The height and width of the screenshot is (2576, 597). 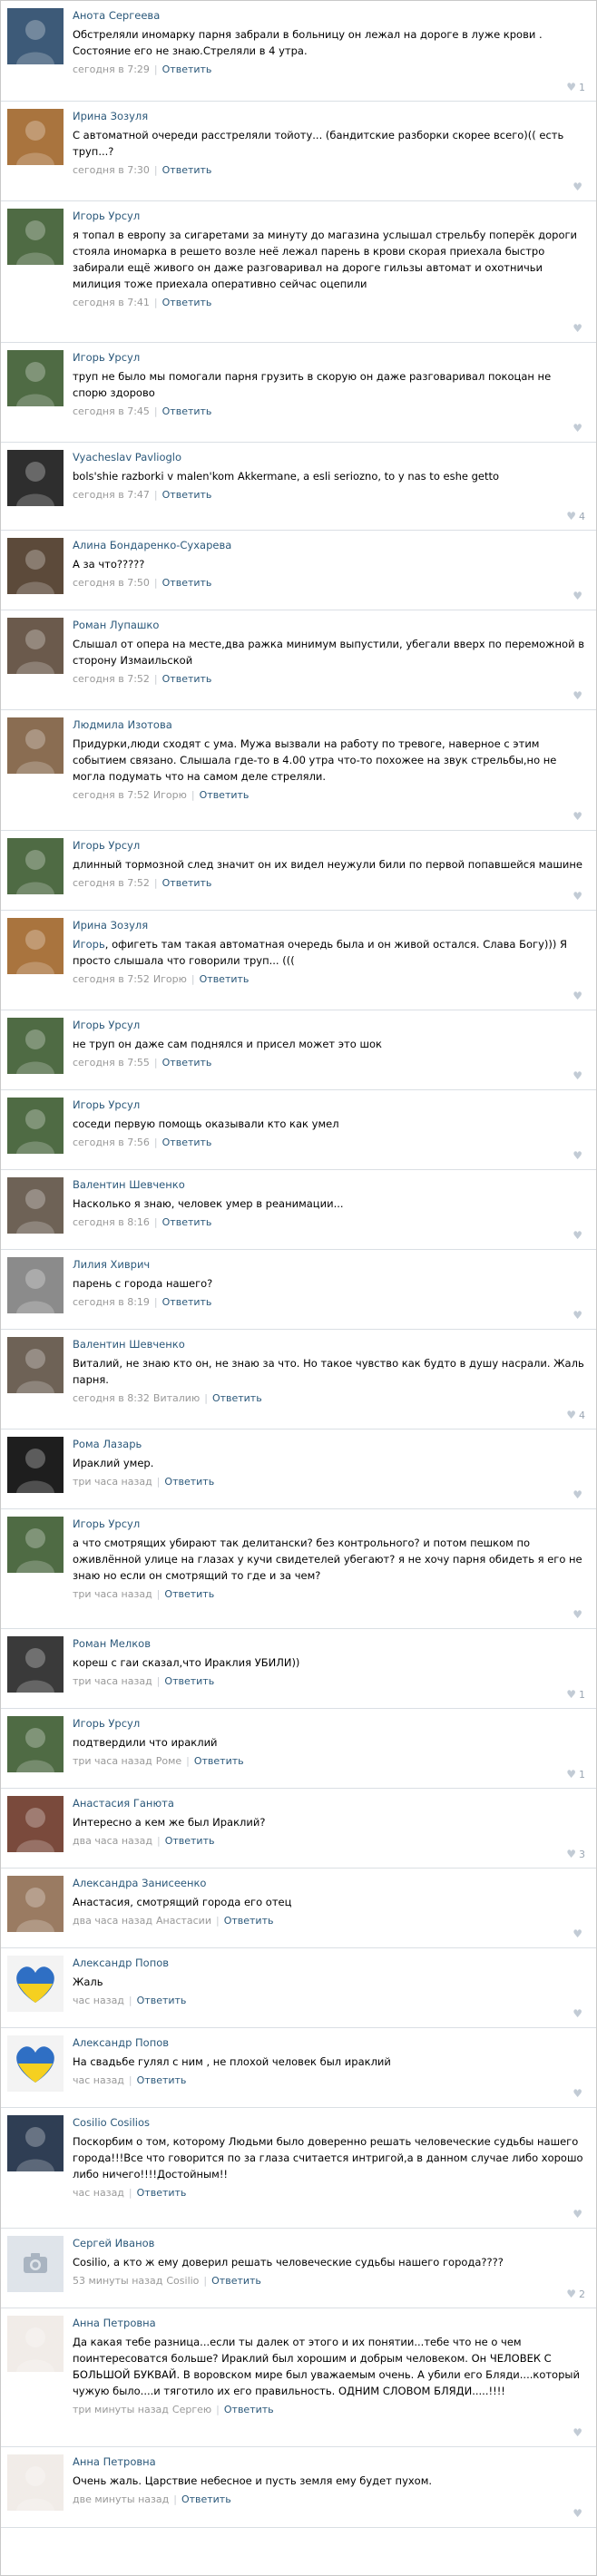 I want to click on comment-author-link: Людмила Изотова, so click(x=122, y=725).